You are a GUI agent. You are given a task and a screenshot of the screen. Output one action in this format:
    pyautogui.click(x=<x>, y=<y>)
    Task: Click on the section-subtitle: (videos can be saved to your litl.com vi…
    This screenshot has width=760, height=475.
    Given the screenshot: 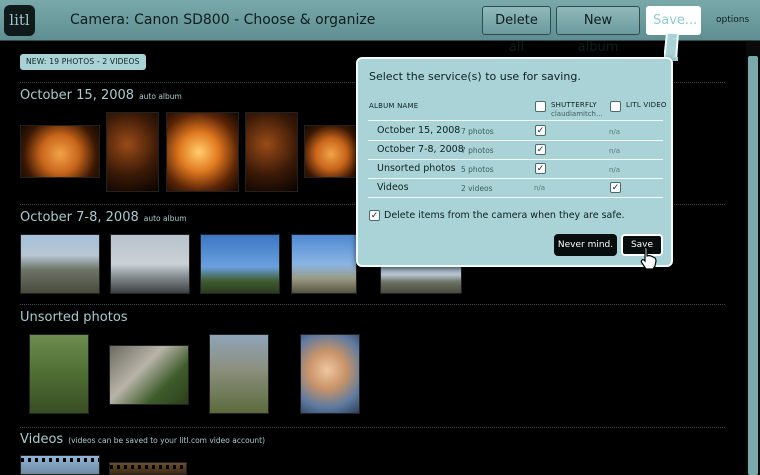 What is the action you would take?
    pyautogui.click(x=167, y=440)
    